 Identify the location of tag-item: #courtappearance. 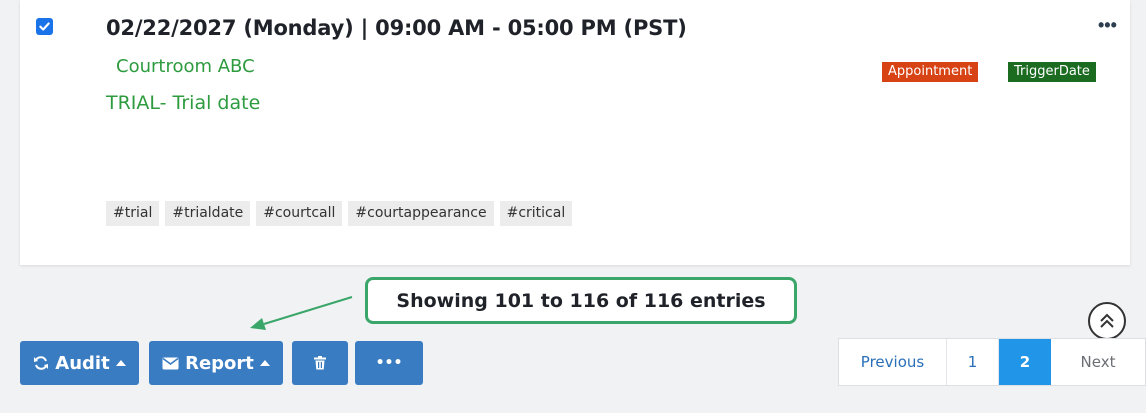
(421, 213).